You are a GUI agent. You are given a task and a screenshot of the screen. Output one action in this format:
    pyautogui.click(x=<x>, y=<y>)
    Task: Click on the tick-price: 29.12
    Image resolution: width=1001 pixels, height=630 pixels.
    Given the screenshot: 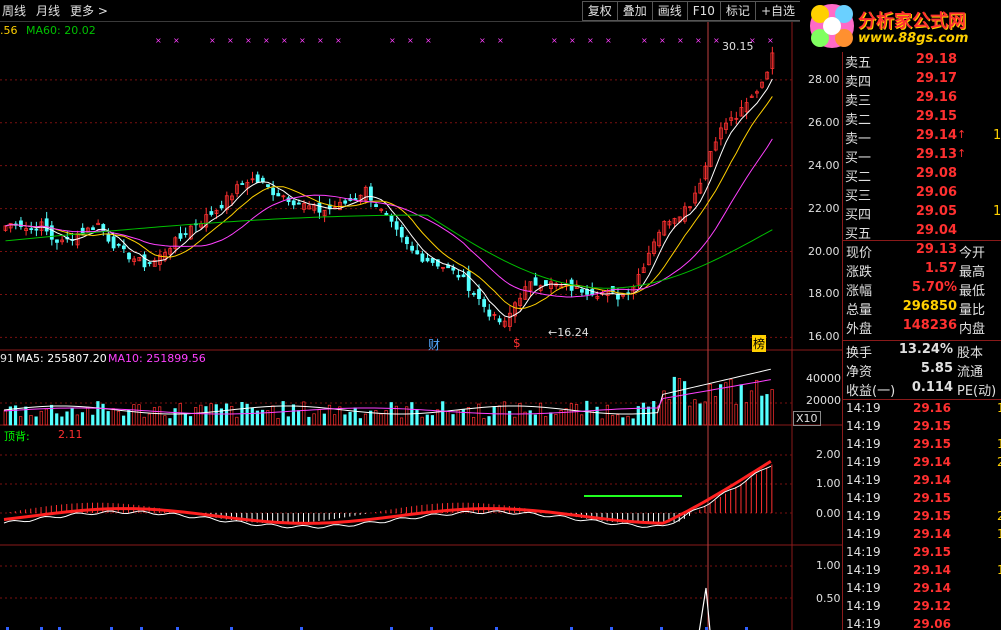 What is the action you would take?
    pyautogui.click(x=932, y=606)
    